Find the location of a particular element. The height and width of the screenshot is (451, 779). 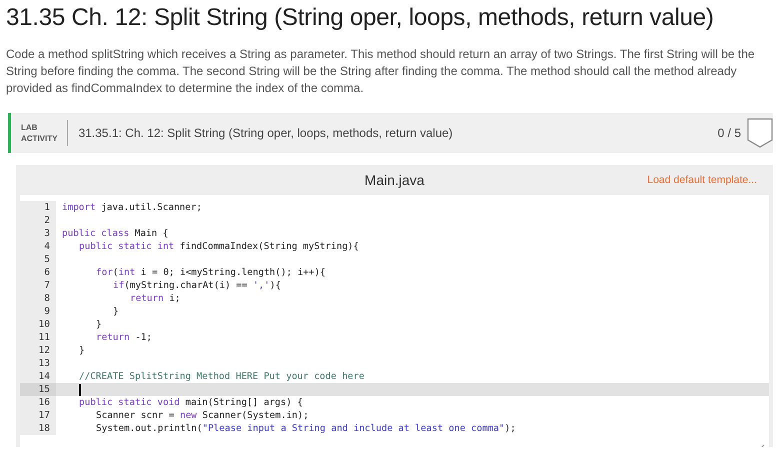

completion-shield-icon is located at coordinates (760, 133).